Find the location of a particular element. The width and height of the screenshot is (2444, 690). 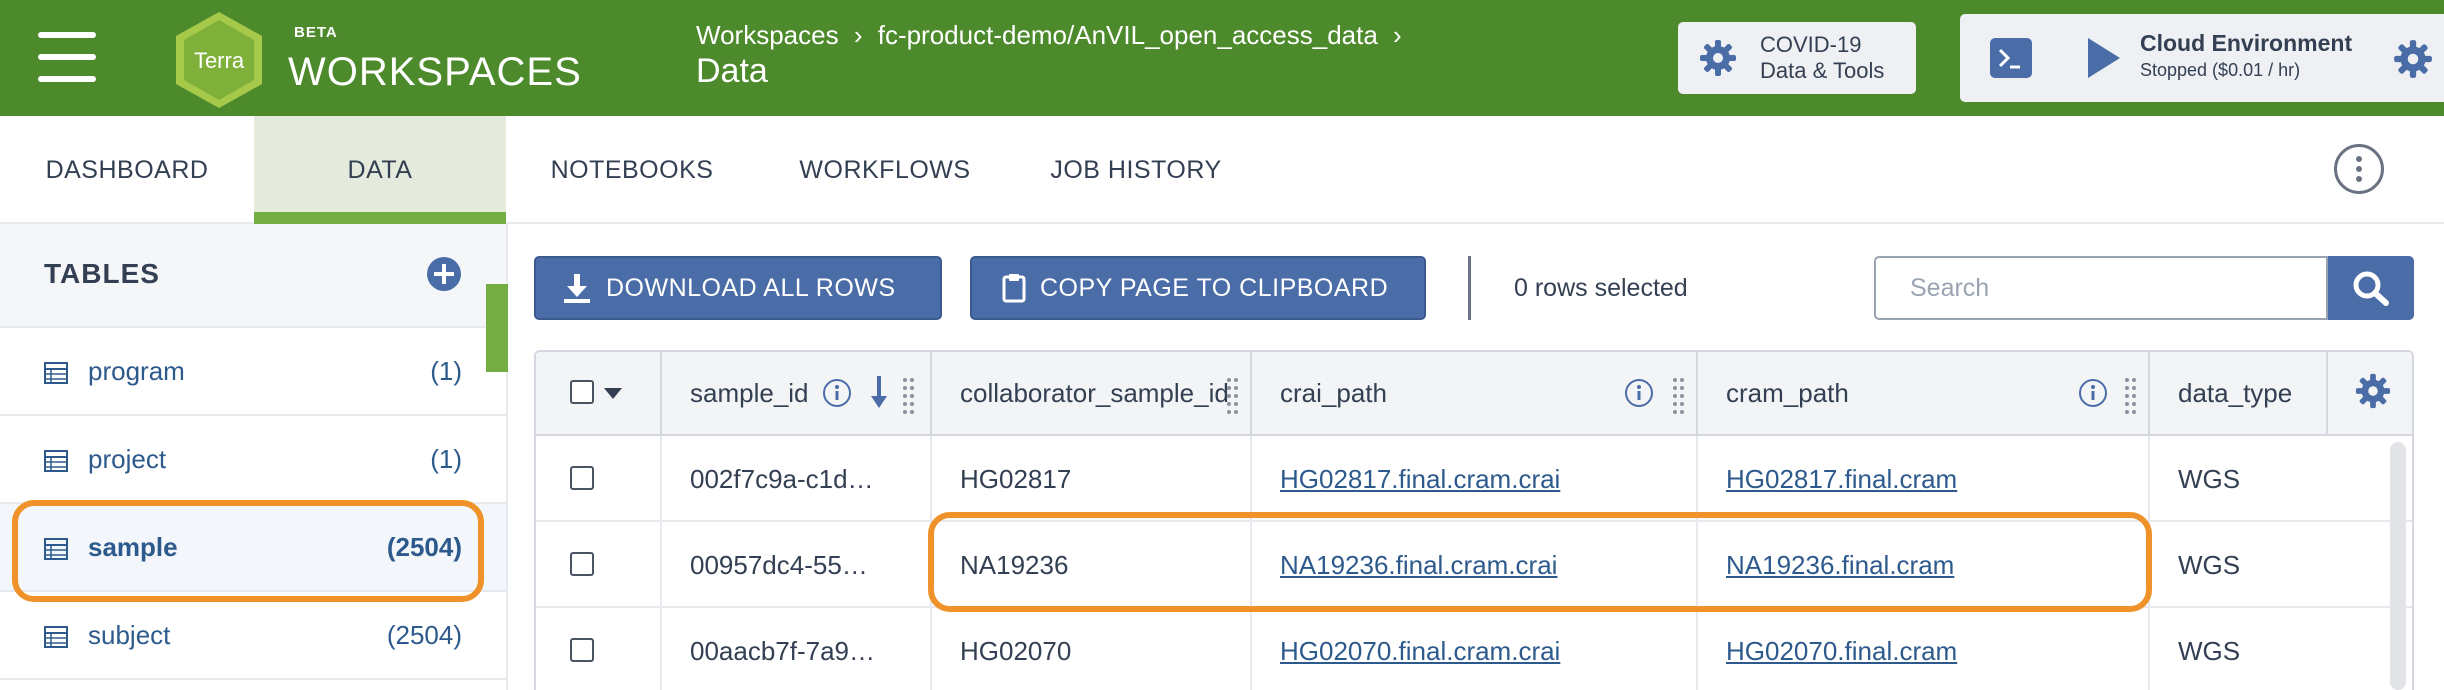

beta-badge: BETA is located at coordinates (316, 32).